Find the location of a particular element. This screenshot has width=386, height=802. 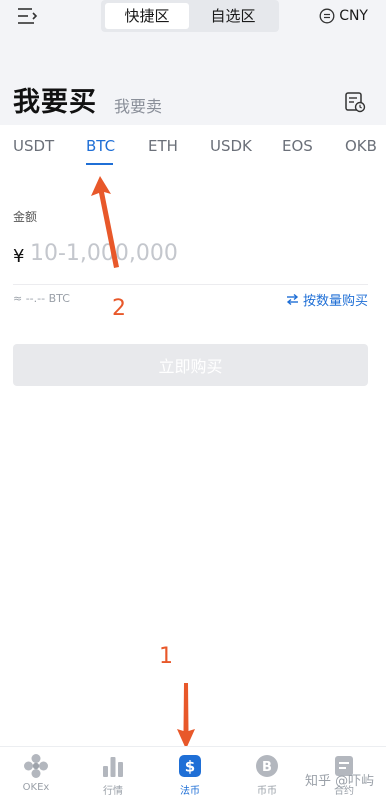

tab-usdk: USDK is located at coordinates (231, 146).